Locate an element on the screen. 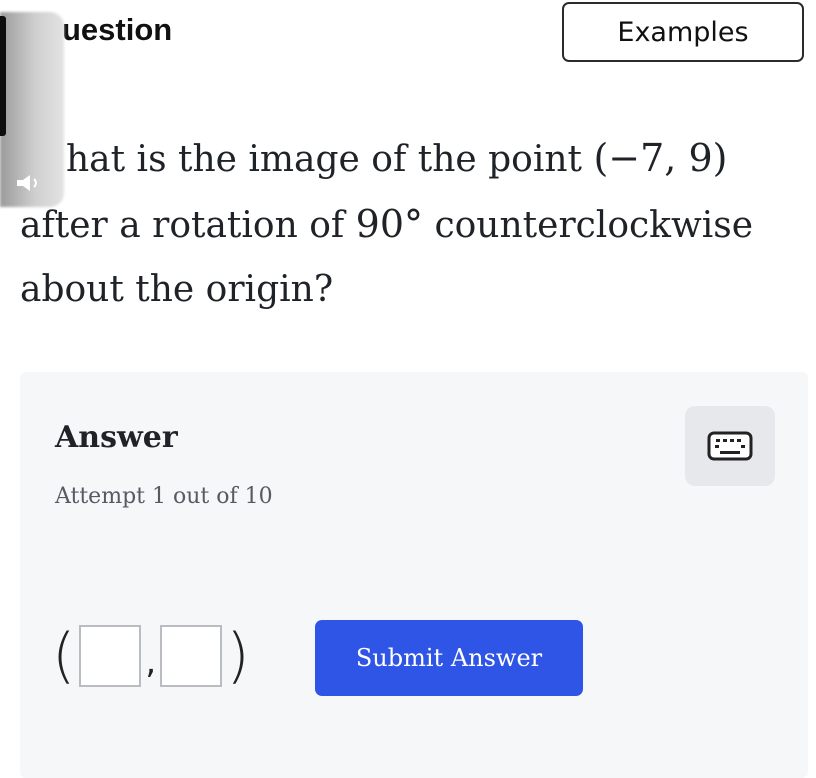 The image size is (816, 778). x-coordinate-input is located at coordinates (110, 656).